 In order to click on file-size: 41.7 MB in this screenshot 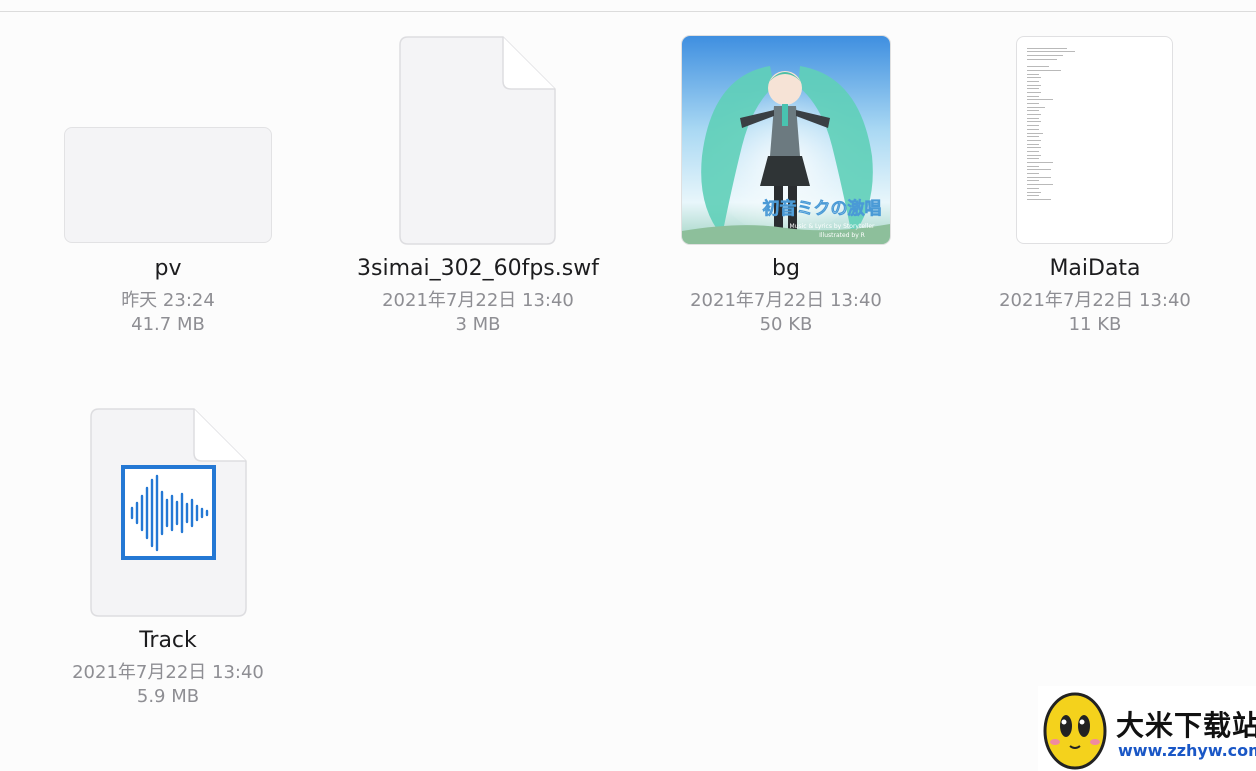, I will do `click(168, 324)`.